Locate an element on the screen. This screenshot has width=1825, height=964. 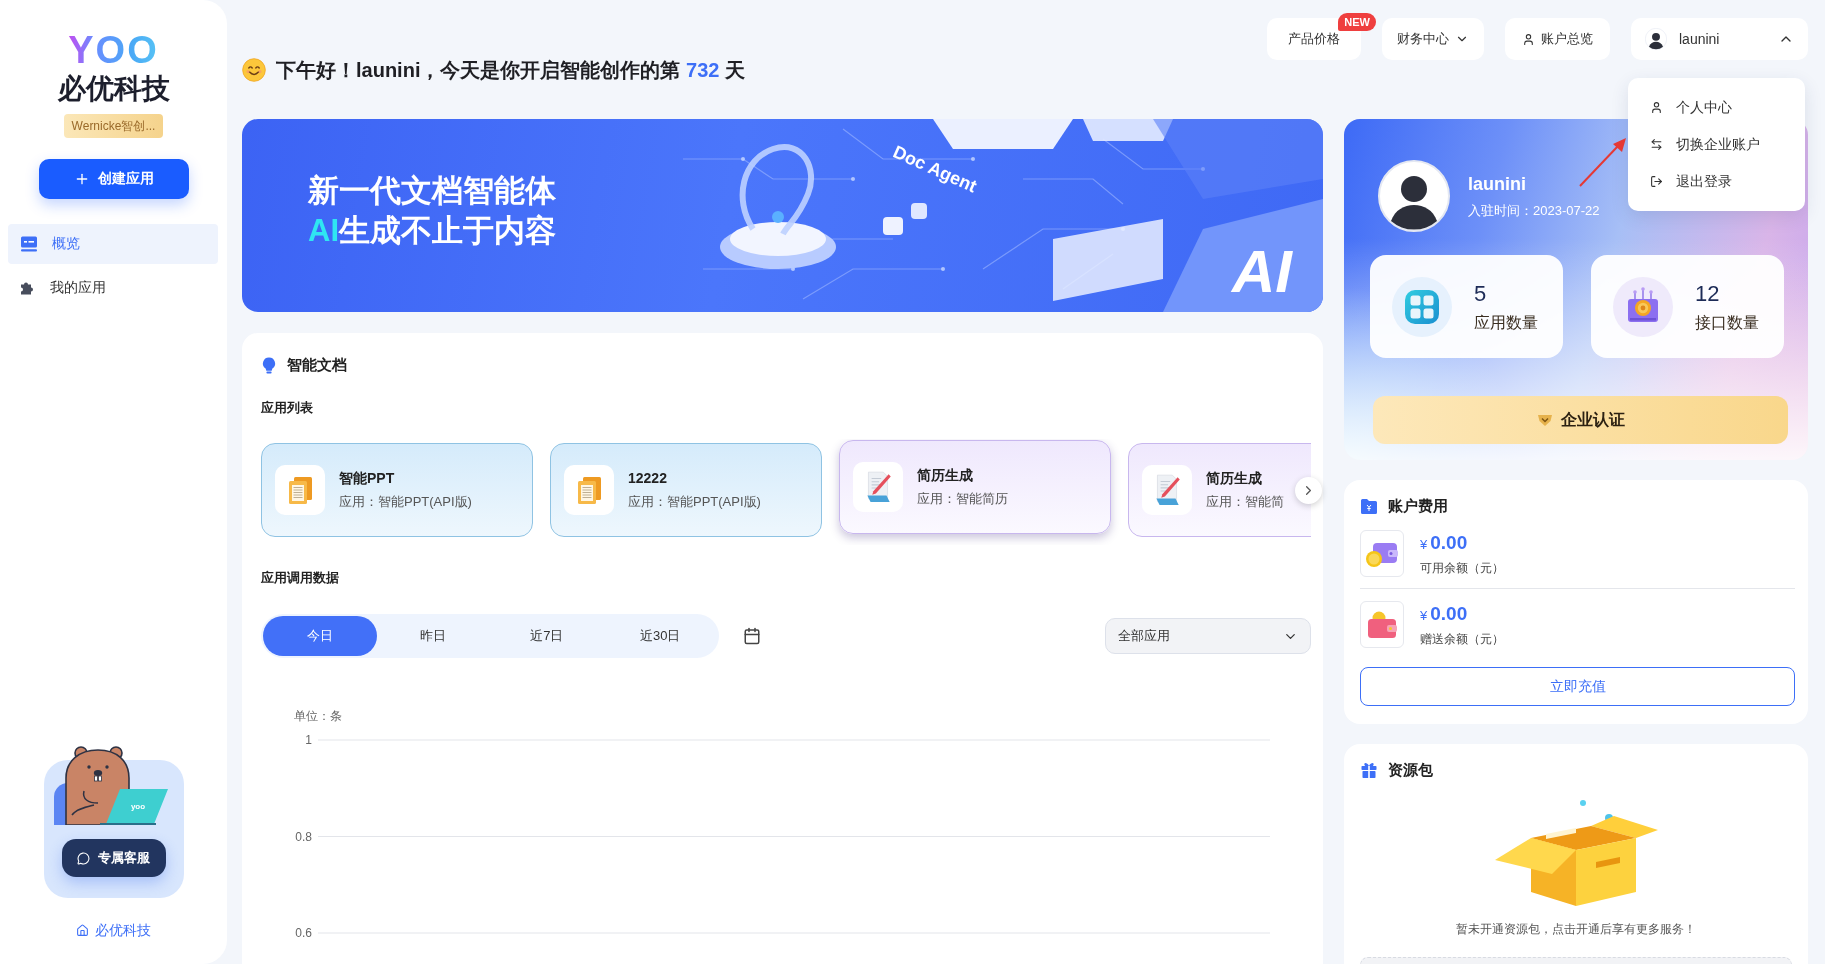
stat-value: 12 is located at coordinates (1707, 293).